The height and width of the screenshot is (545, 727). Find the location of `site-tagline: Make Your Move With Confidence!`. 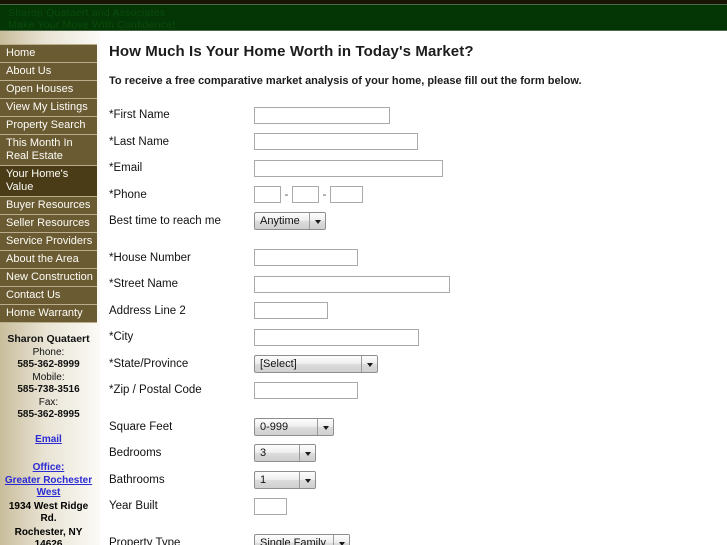

site-tagline: Make Your Move With Confidence! is located at coordinates (92, 25).